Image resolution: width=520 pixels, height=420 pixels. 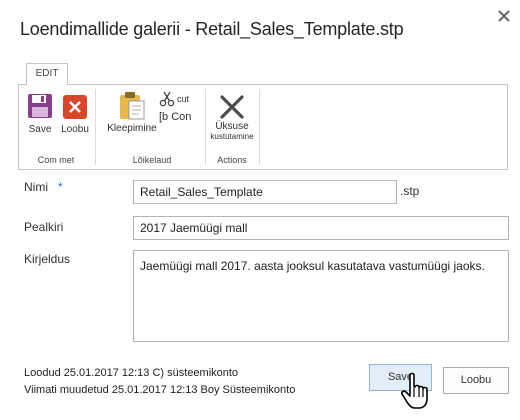 What do you see at coordinates (44, 227) in the screenshot?
I see `title-label: Pealkiri` at bounding box center [44, 227].